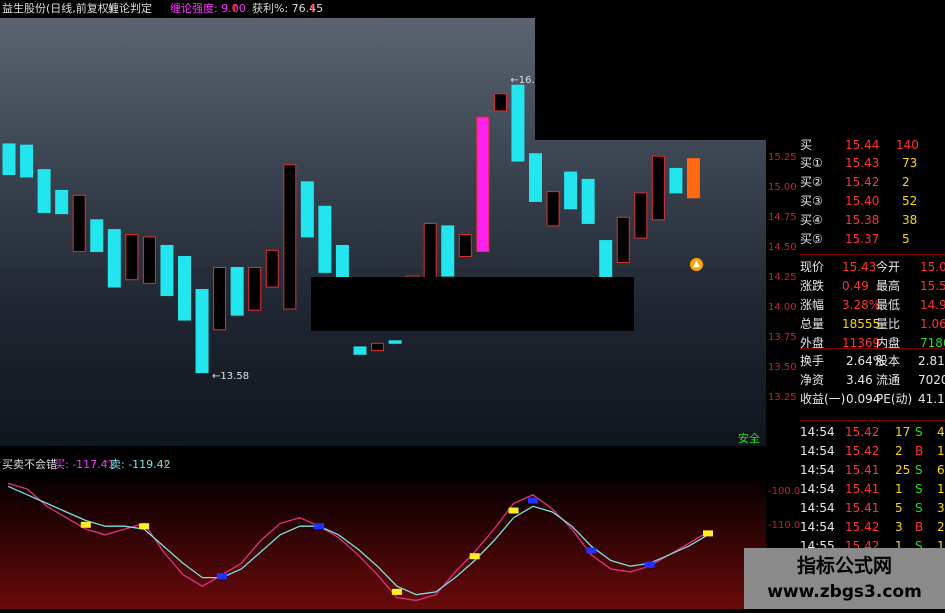  I want to click on price-tick: 14.50, so click(782, 247).